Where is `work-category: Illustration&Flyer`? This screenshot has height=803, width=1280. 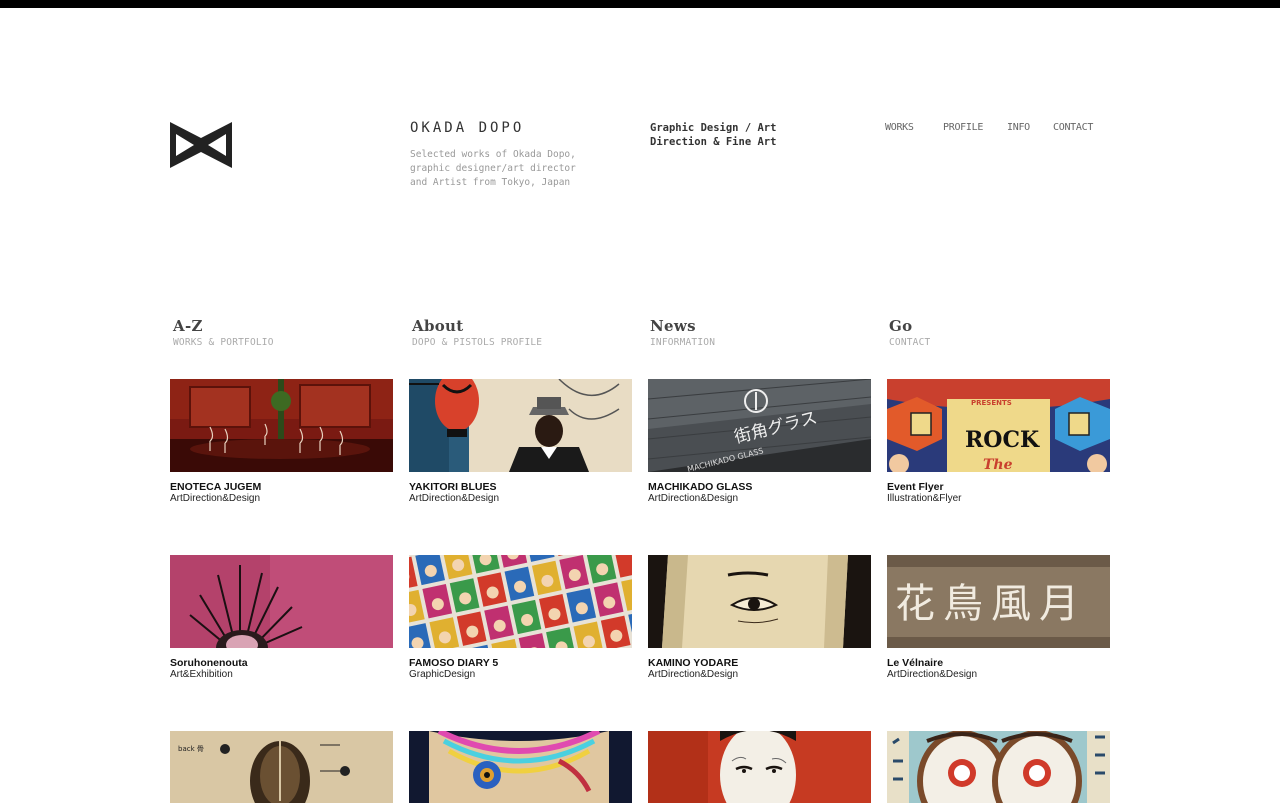 work-category: Illustration&Flyer is located at coordinates (924, 498).